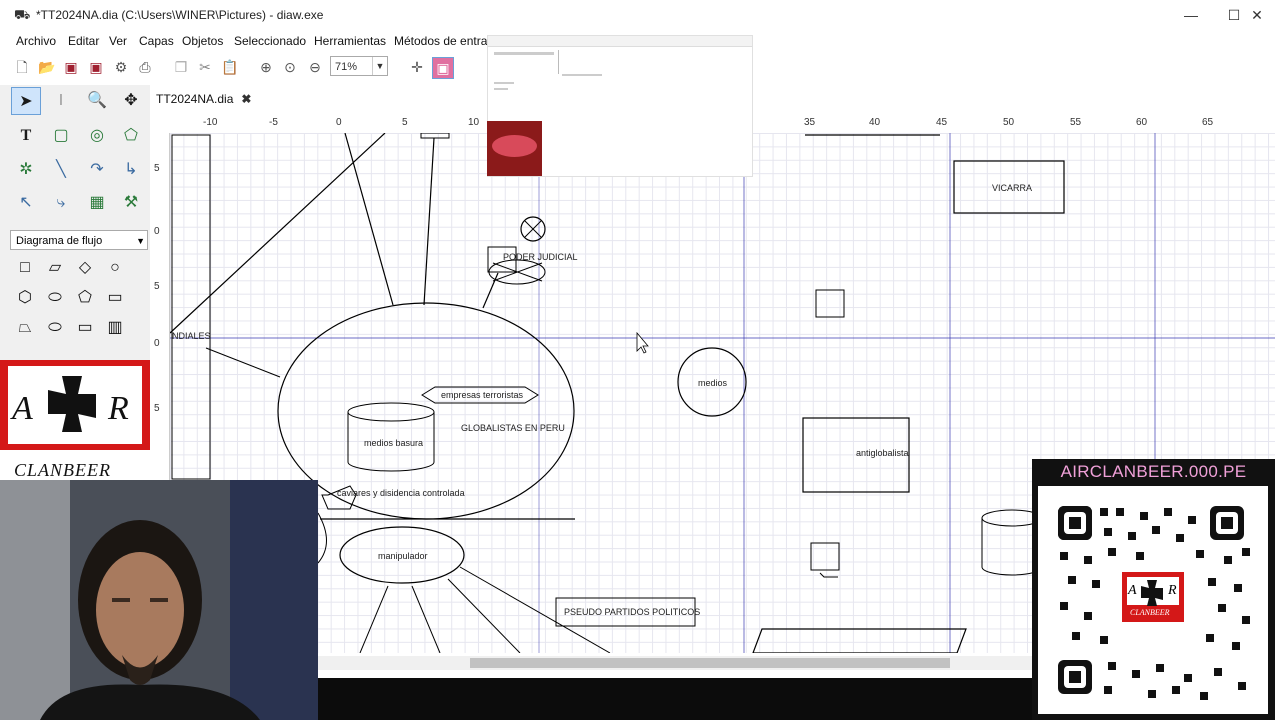 The width and height of the screenshot is (1280, 720). Describe the element at coordinates (270, 41) in the screenshot. I see `menu-seleccionado: Seleccionado` at that location.